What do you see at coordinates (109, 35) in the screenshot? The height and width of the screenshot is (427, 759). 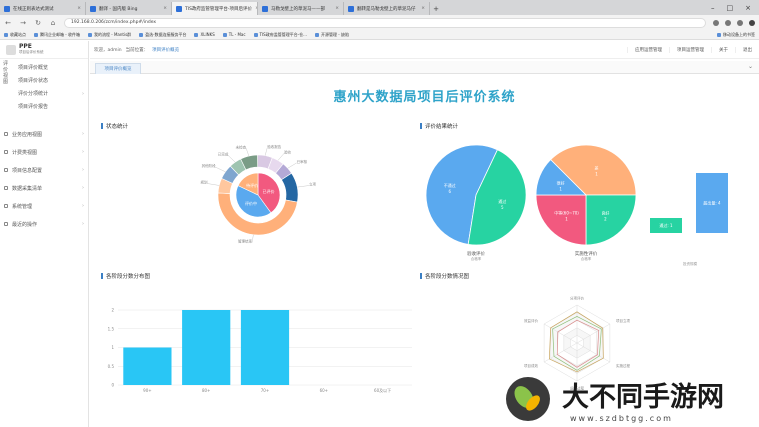 I see `bookmark-item: 我的流程 - Mantis群` at bounding box center [109, 35].